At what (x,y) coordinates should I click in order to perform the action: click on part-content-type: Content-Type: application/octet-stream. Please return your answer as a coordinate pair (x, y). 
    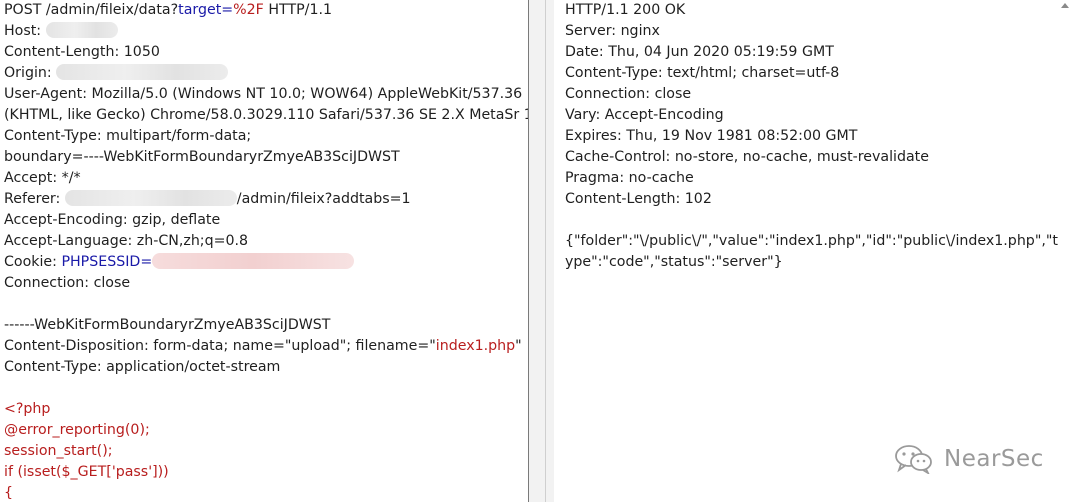
    Looking at the image, I should click on (142, 367).